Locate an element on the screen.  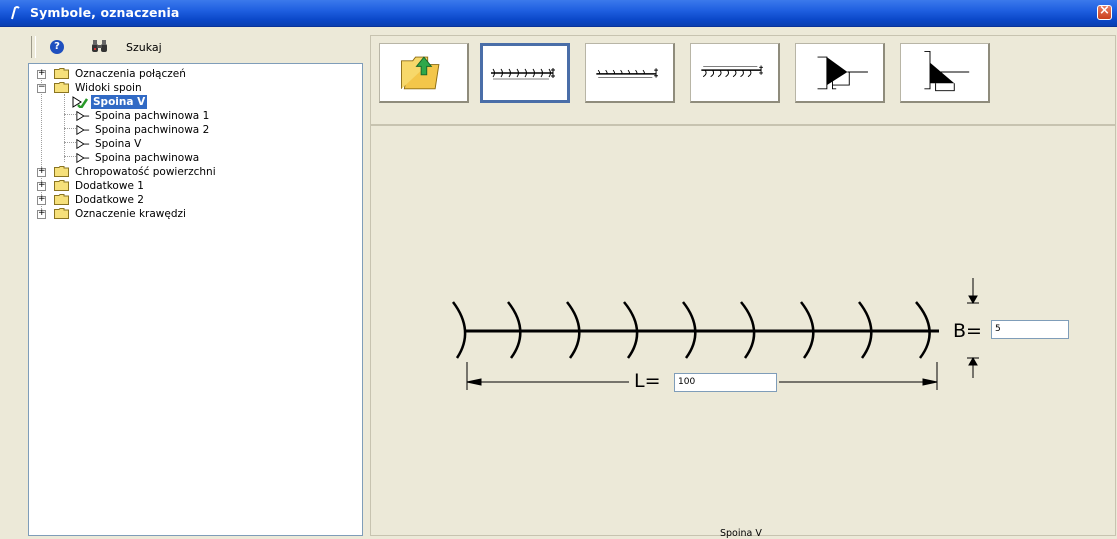
tree-item: − Widoki spoin is located at coordinates (194, 88).